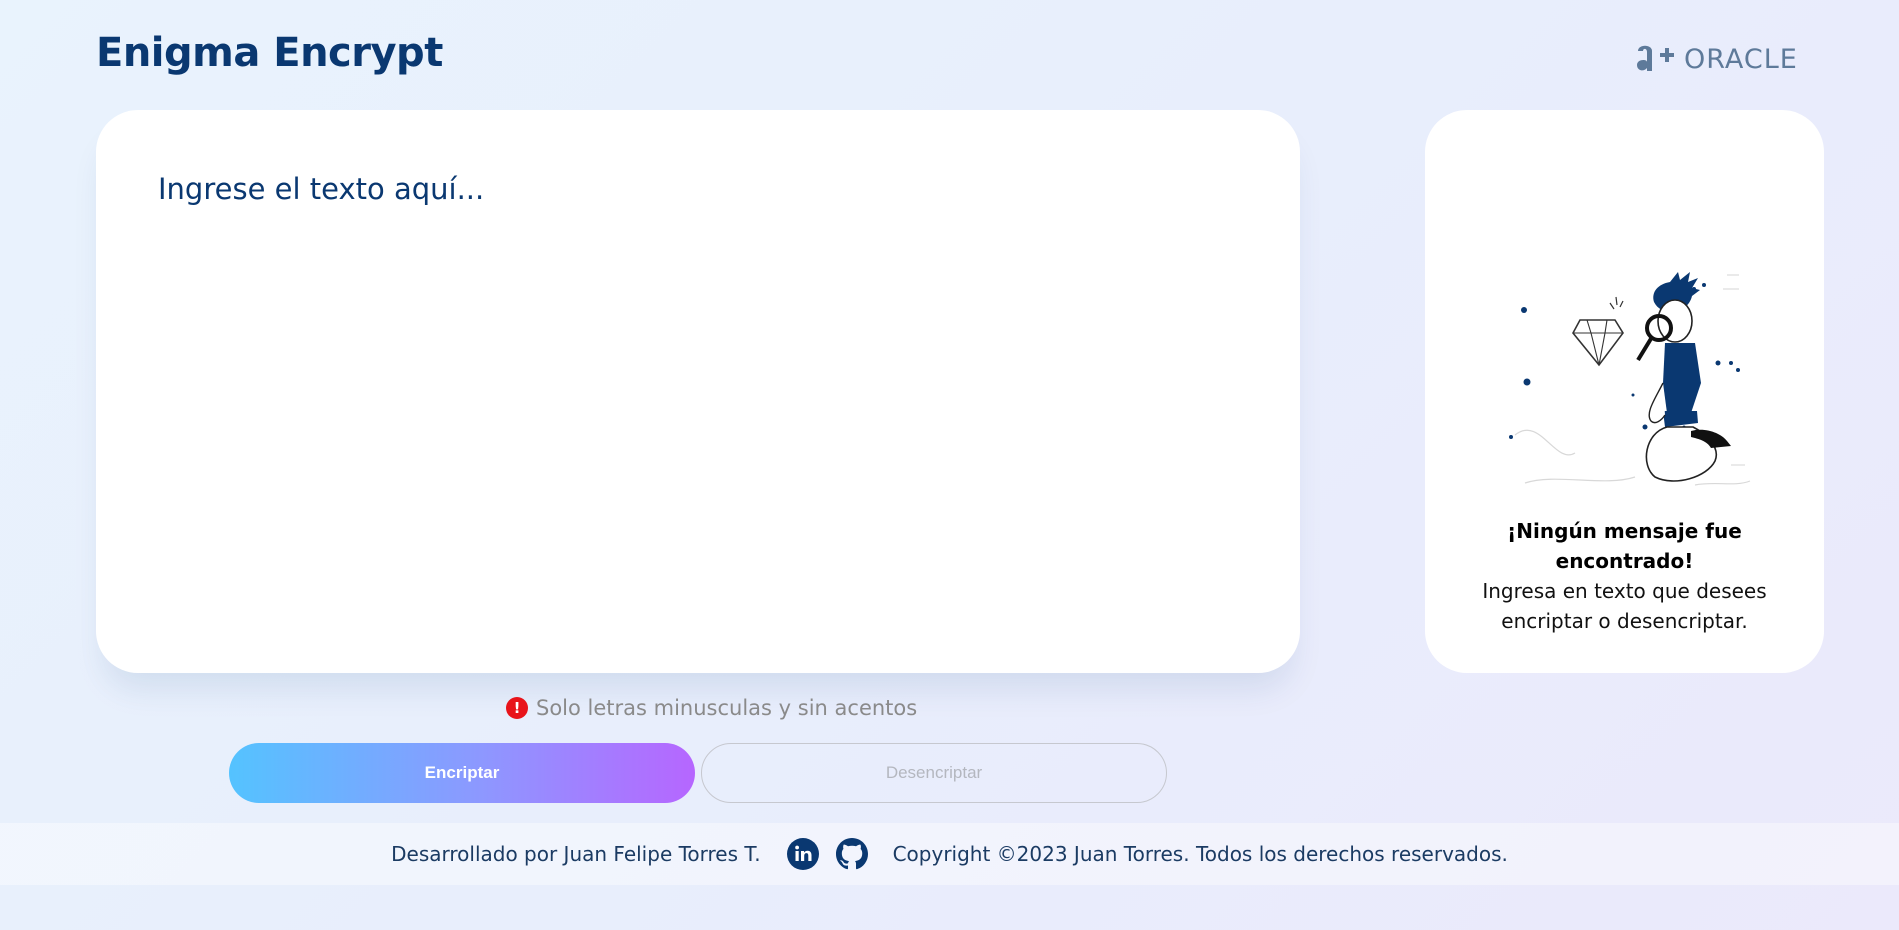 The width and height of the screenshot is (1899, 930). What do you see at coordinates (1630, 379) in the screenshot?
I see `person-with-magnifier-illustration` at bounding box center [1630, 379].